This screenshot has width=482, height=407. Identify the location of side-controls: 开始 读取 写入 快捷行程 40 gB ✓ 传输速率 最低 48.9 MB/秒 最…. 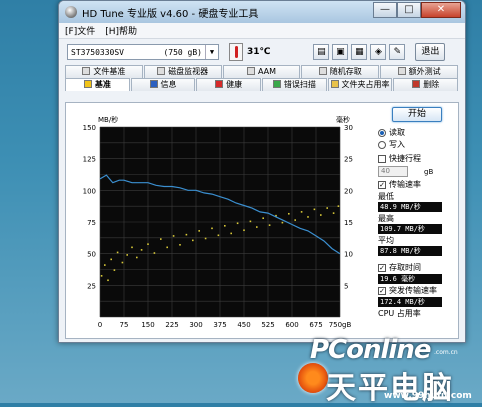
(417, 212).